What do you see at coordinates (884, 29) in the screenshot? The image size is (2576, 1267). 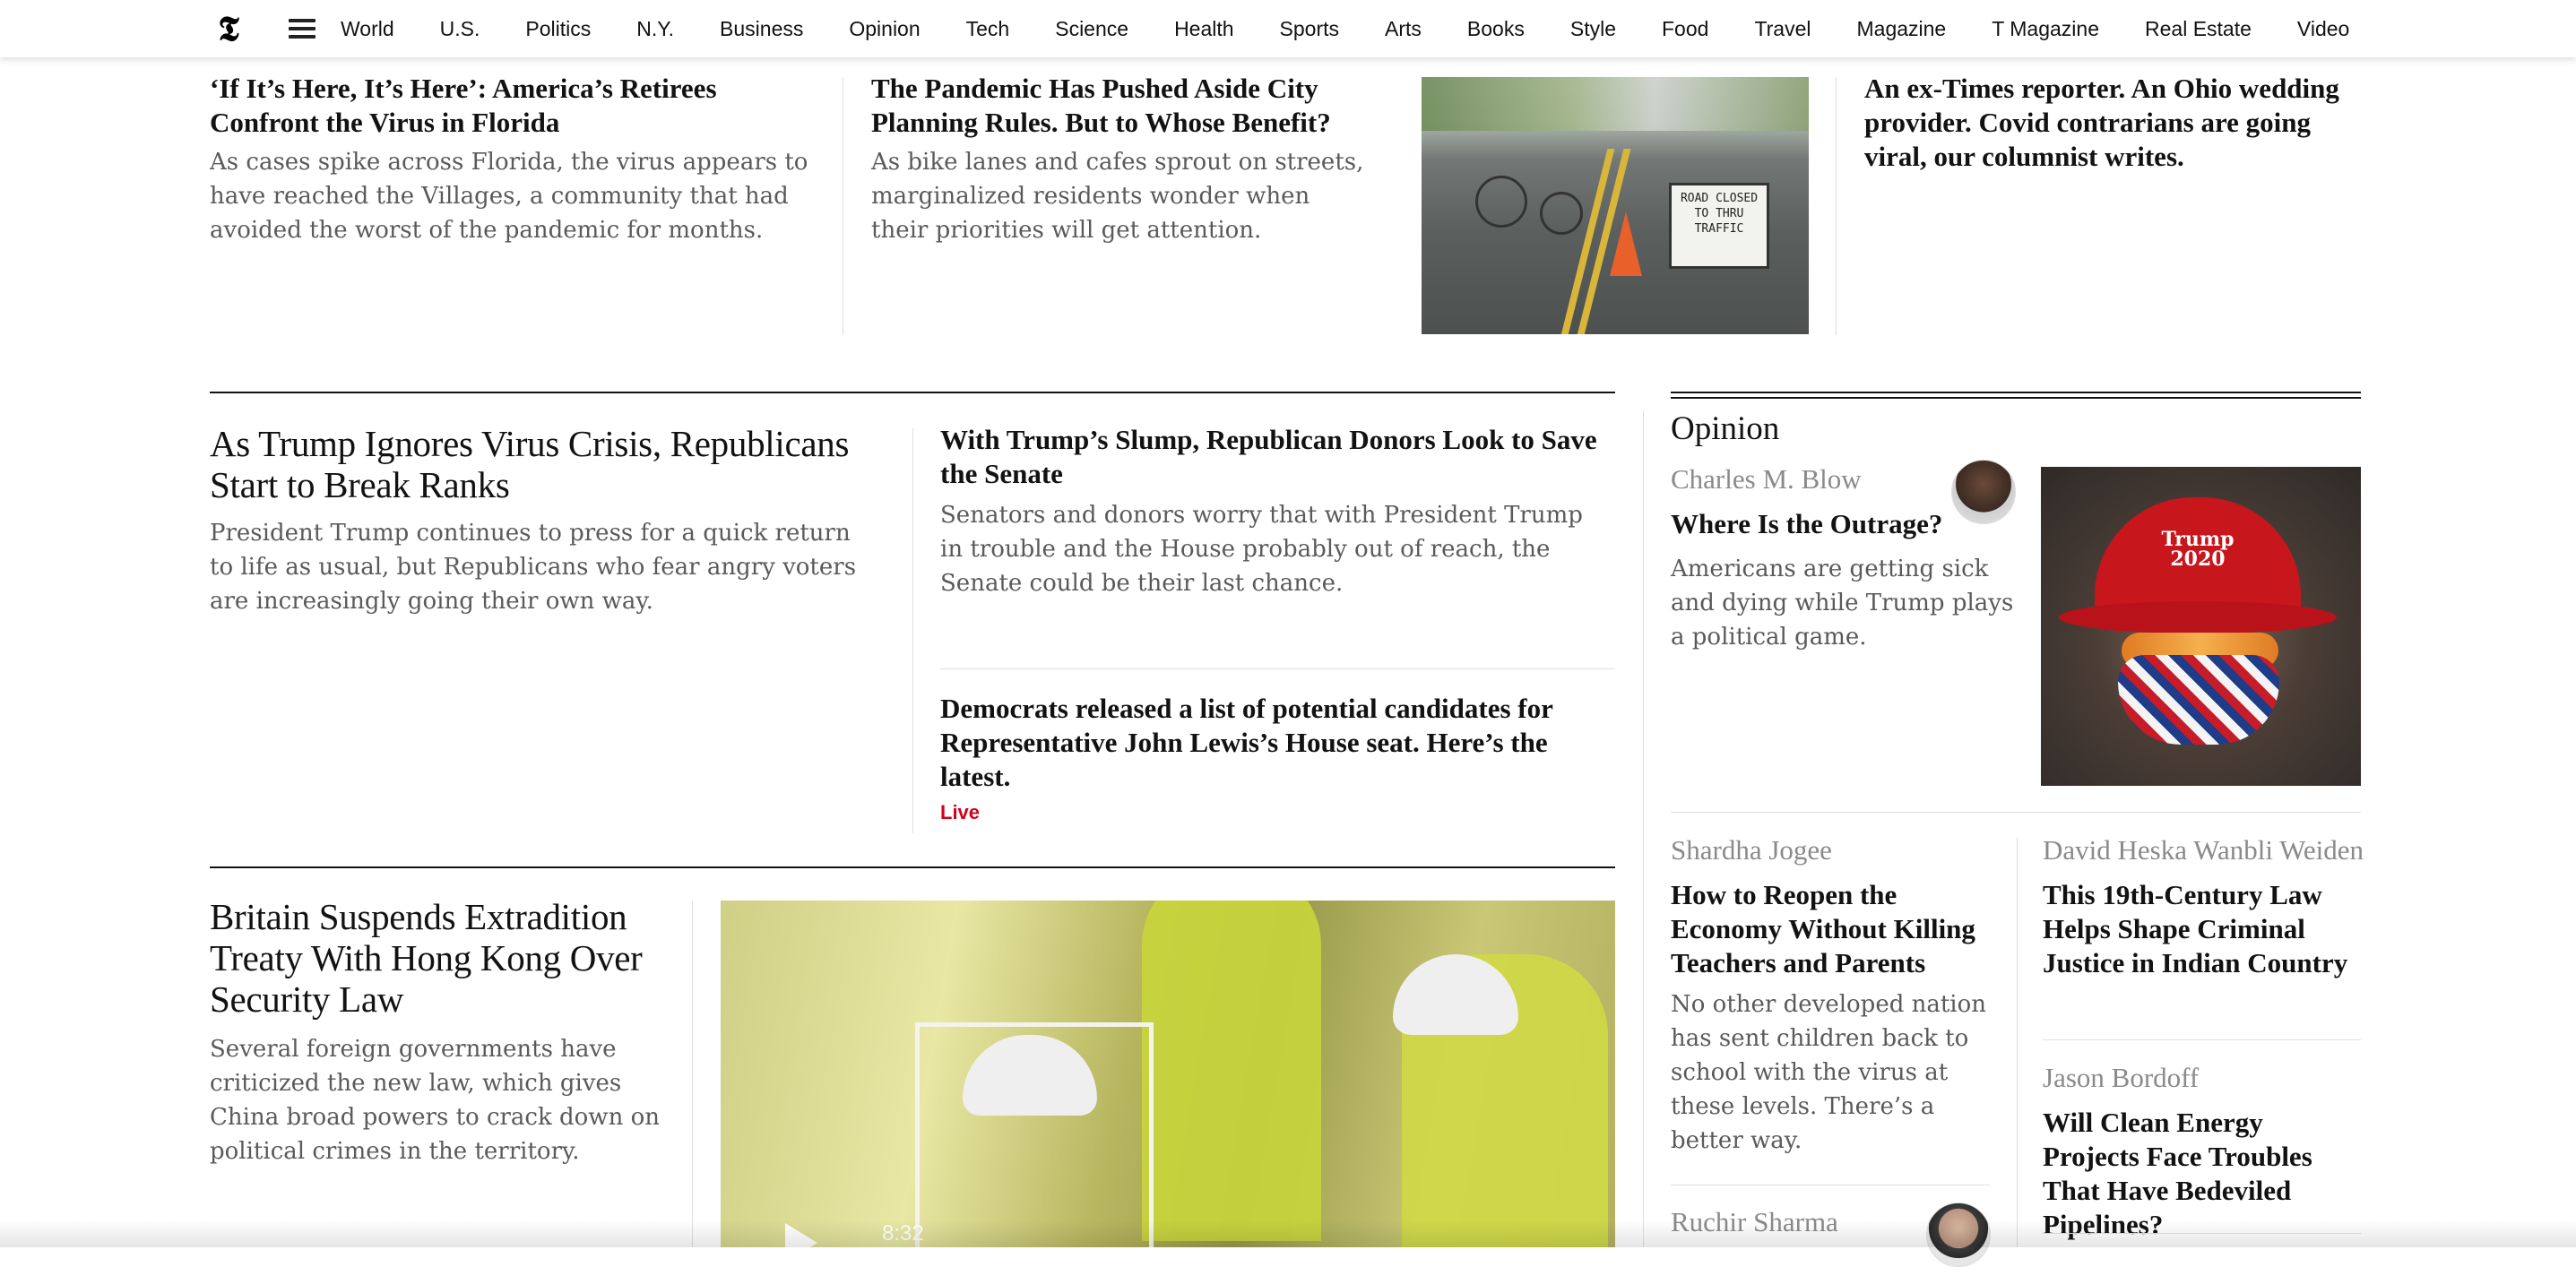 I see `nav-link-opinion: Opinion` at bounding box center [884, 29].